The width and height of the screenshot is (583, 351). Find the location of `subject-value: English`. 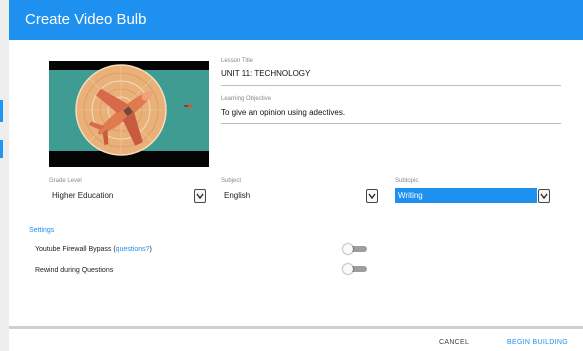

subject-value: English is located at coordinates (237, 195).